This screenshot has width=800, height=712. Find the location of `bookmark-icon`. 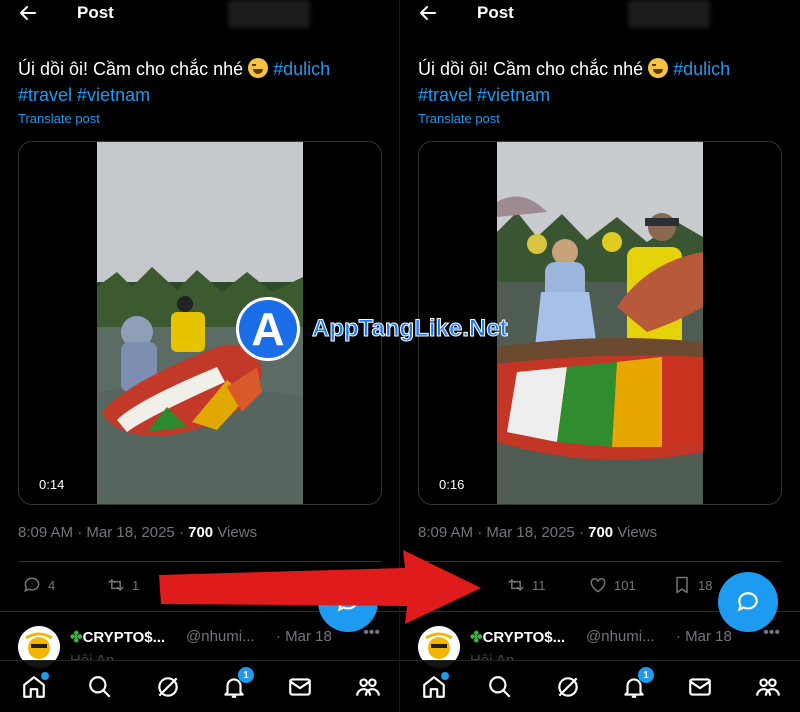

bookmark-icon is located at coordinates (682, 585).